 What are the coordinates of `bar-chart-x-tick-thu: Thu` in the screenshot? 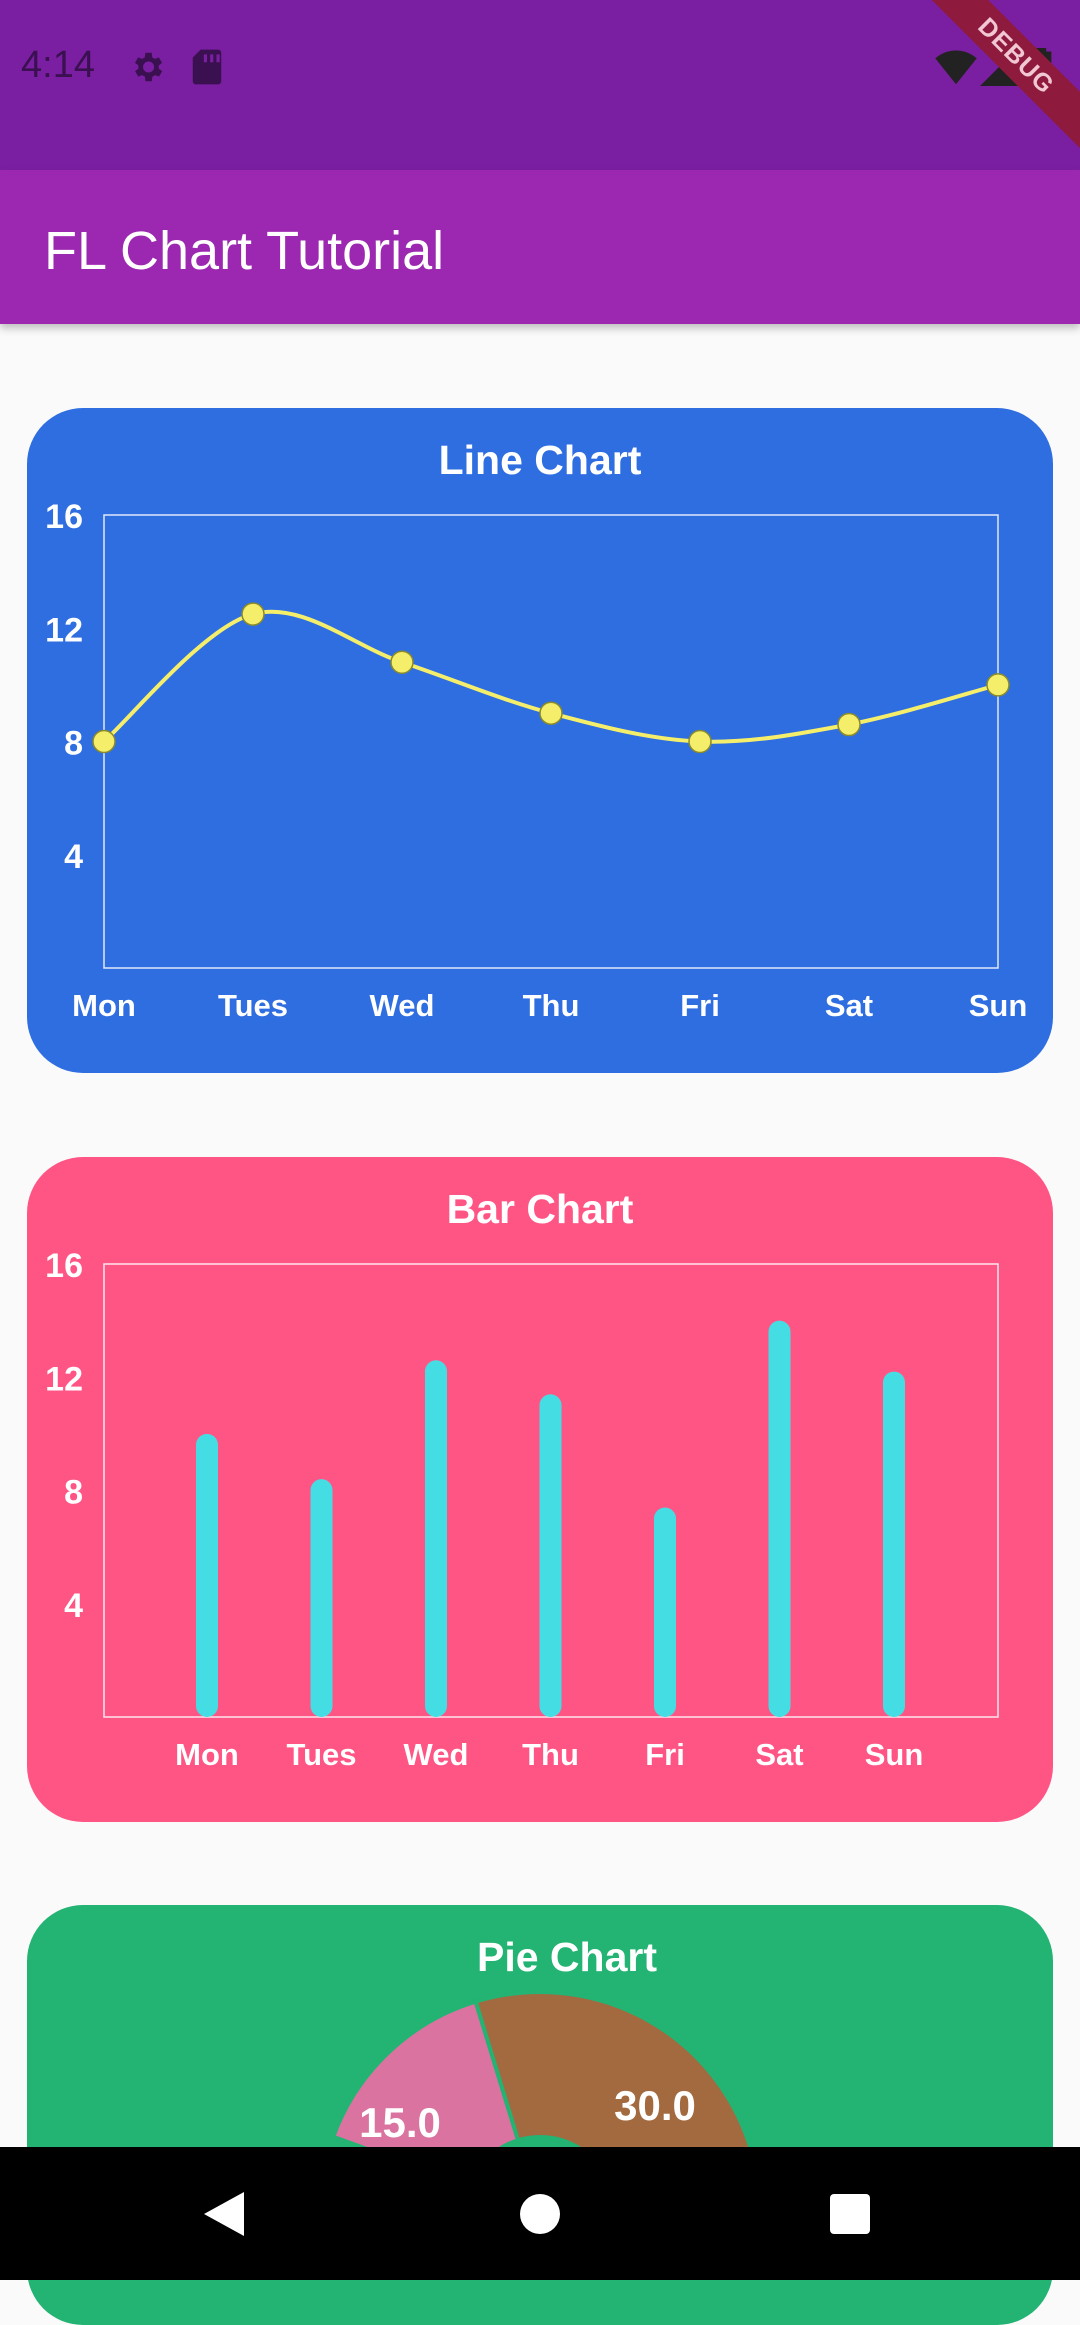 It's located at (550, 1754).